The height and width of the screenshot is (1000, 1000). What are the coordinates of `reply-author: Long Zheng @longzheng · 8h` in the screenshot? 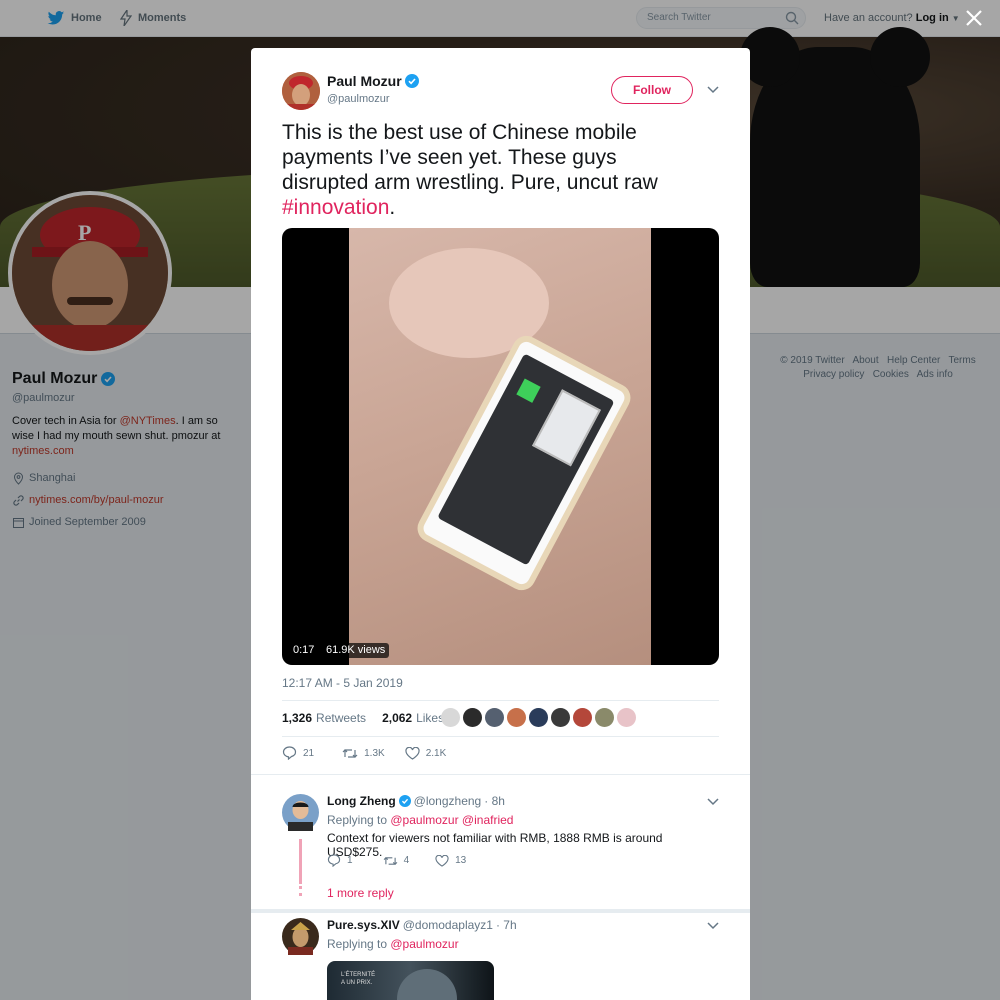 It's located at (416, 801).